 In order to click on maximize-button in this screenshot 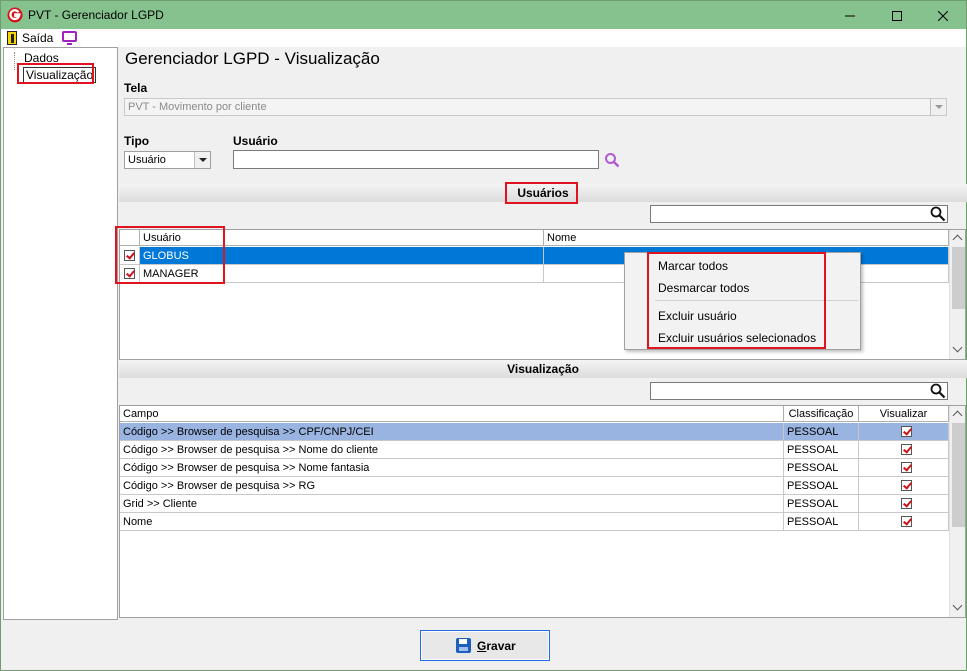, I will do `click(897, 15)`.